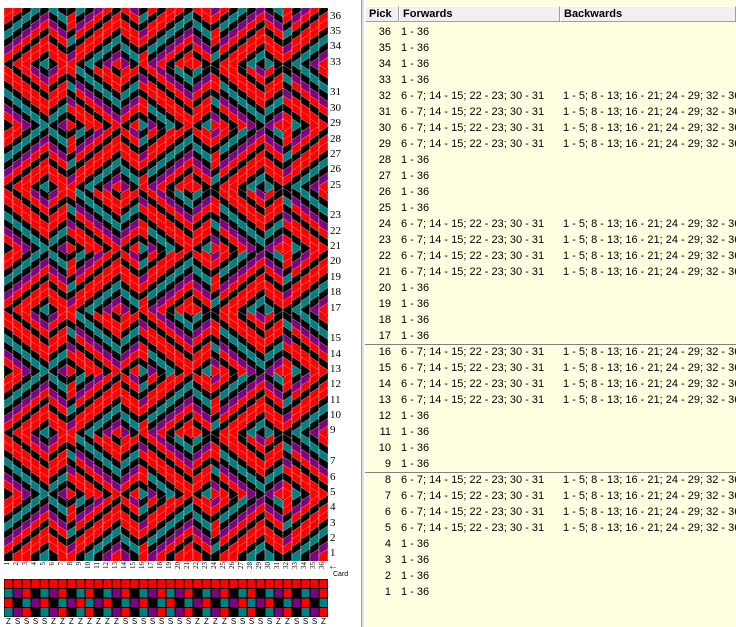  What do you see at coordinates (550, 576) in the screenshot?
I see `table-row: 2 1 - 36` at bounding box center [550, 576].